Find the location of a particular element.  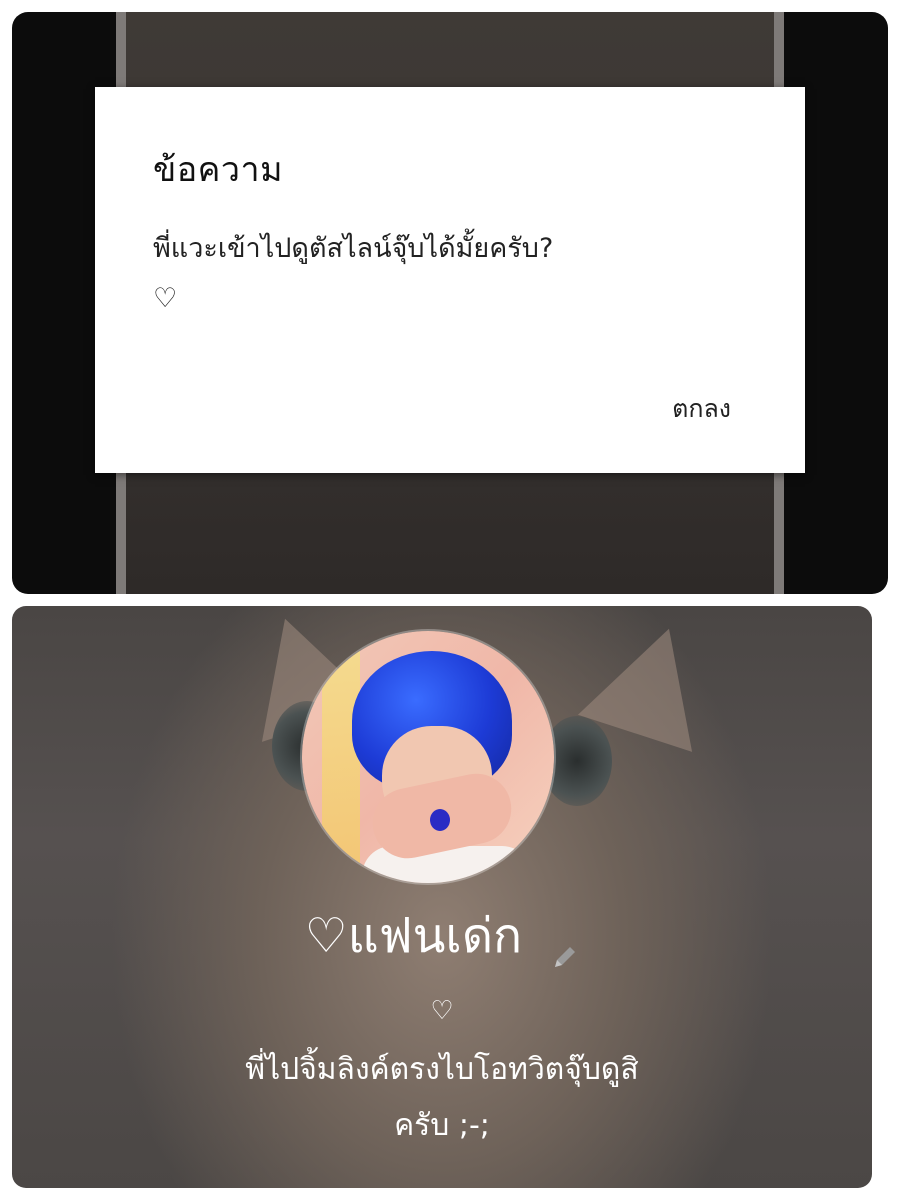

status-heart: ♡ is located at coordinates (442, 1011).